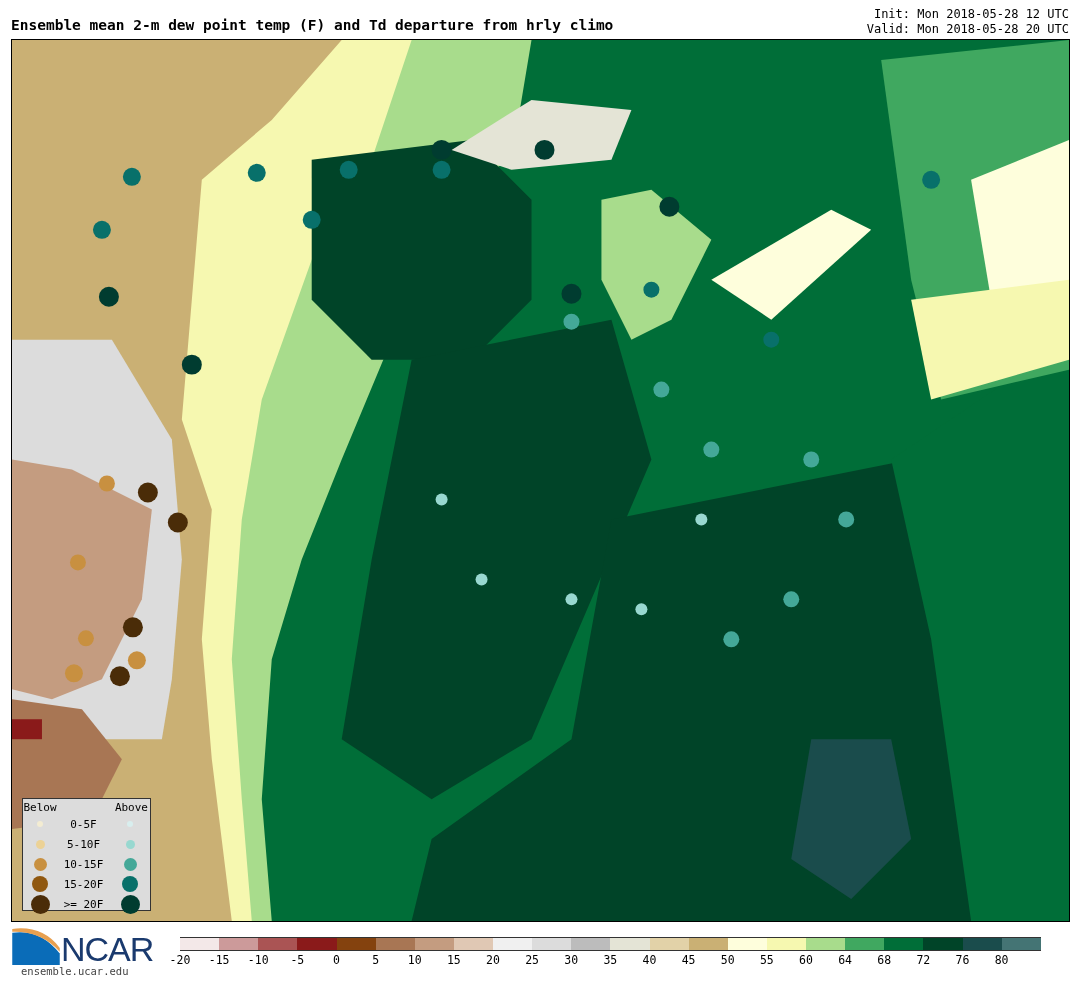  What do you see at coordinates (532, 960) in the screenshot?
I see `colorbar-tick-label: 25` at bounding box center [532, 960].